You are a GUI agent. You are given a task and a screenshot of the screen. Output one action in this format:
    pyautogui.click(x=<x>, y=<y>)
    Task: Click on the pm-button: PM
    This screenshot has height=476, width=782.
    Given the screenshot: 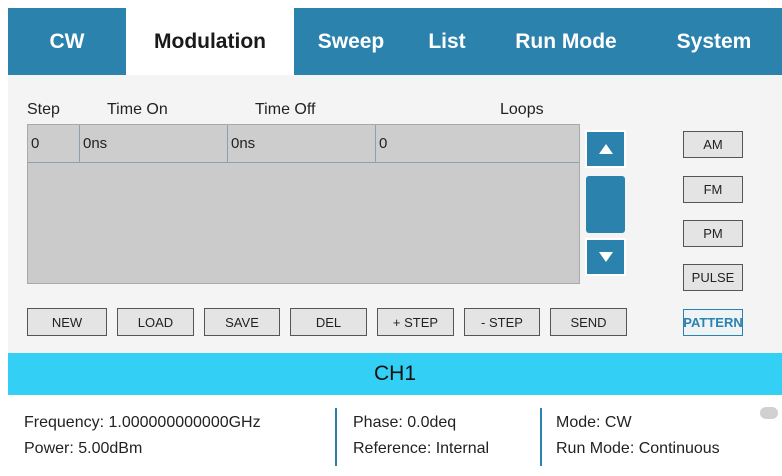 What is the action you would take?
    pyautogui.click(x=713, y=233)
    